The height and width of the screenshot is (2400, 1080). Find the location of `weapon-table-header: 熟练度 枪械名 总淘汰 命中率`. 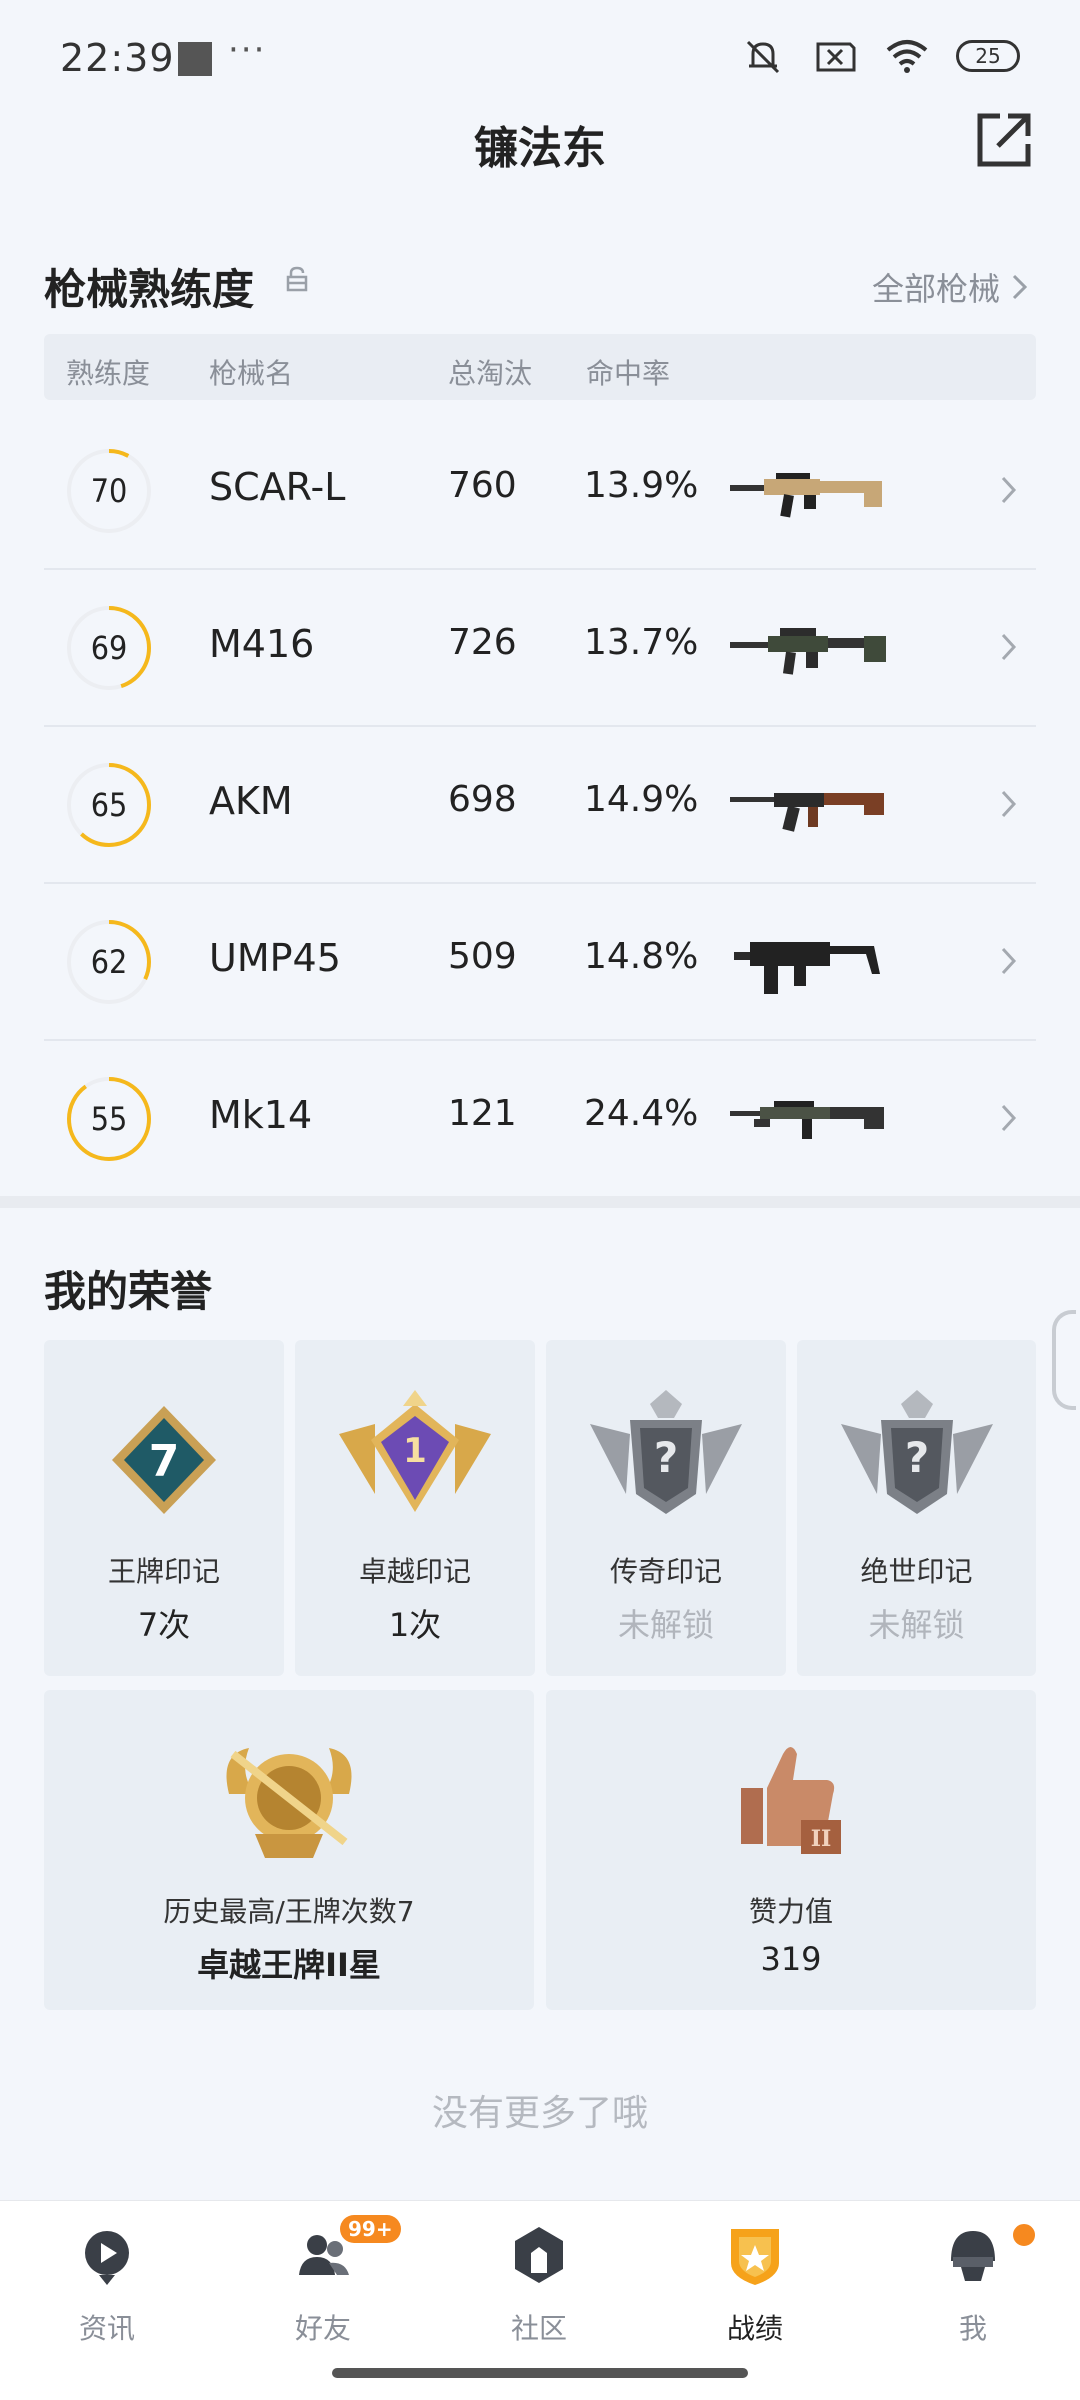

weapon-table-header: 熟练度 枪械名 总淘汰 命中率 is located at coordinates (540, 367).